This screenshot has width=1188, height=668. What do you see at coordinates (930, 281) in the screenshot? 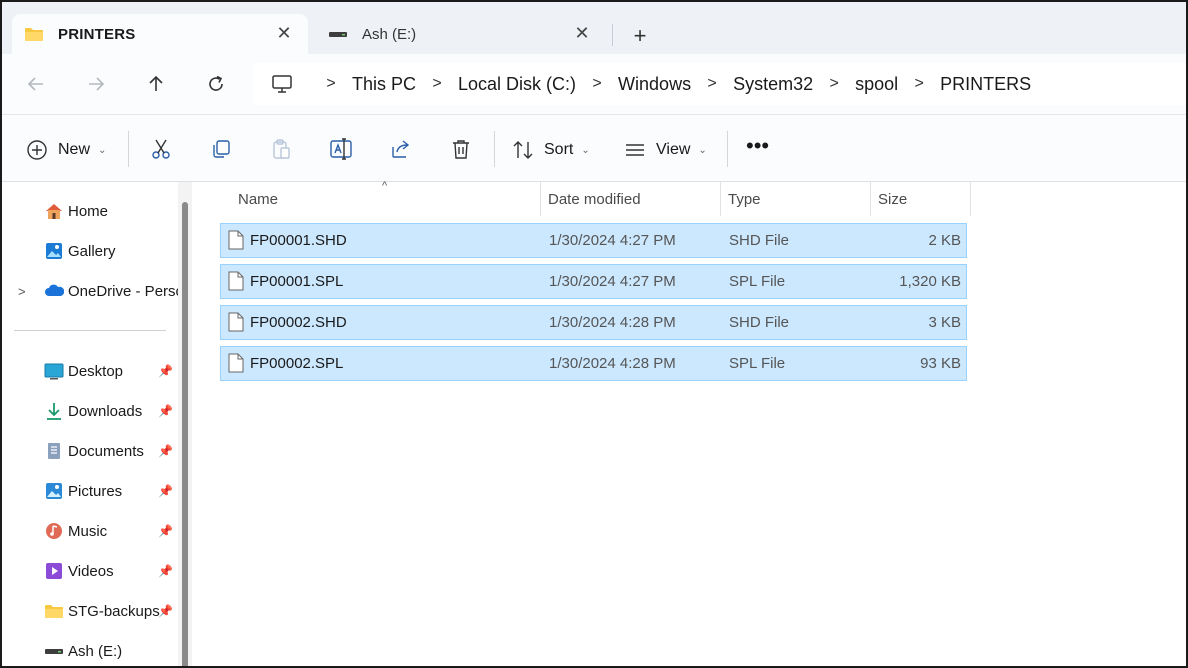
I see `file-size: 1,320 KB` at bounding box center [930, 281].